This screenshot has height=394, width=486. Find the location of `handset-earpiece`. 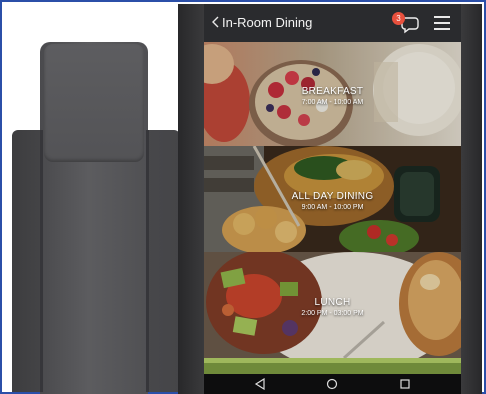

handset-earpiece is located at coordinates (94, 103).